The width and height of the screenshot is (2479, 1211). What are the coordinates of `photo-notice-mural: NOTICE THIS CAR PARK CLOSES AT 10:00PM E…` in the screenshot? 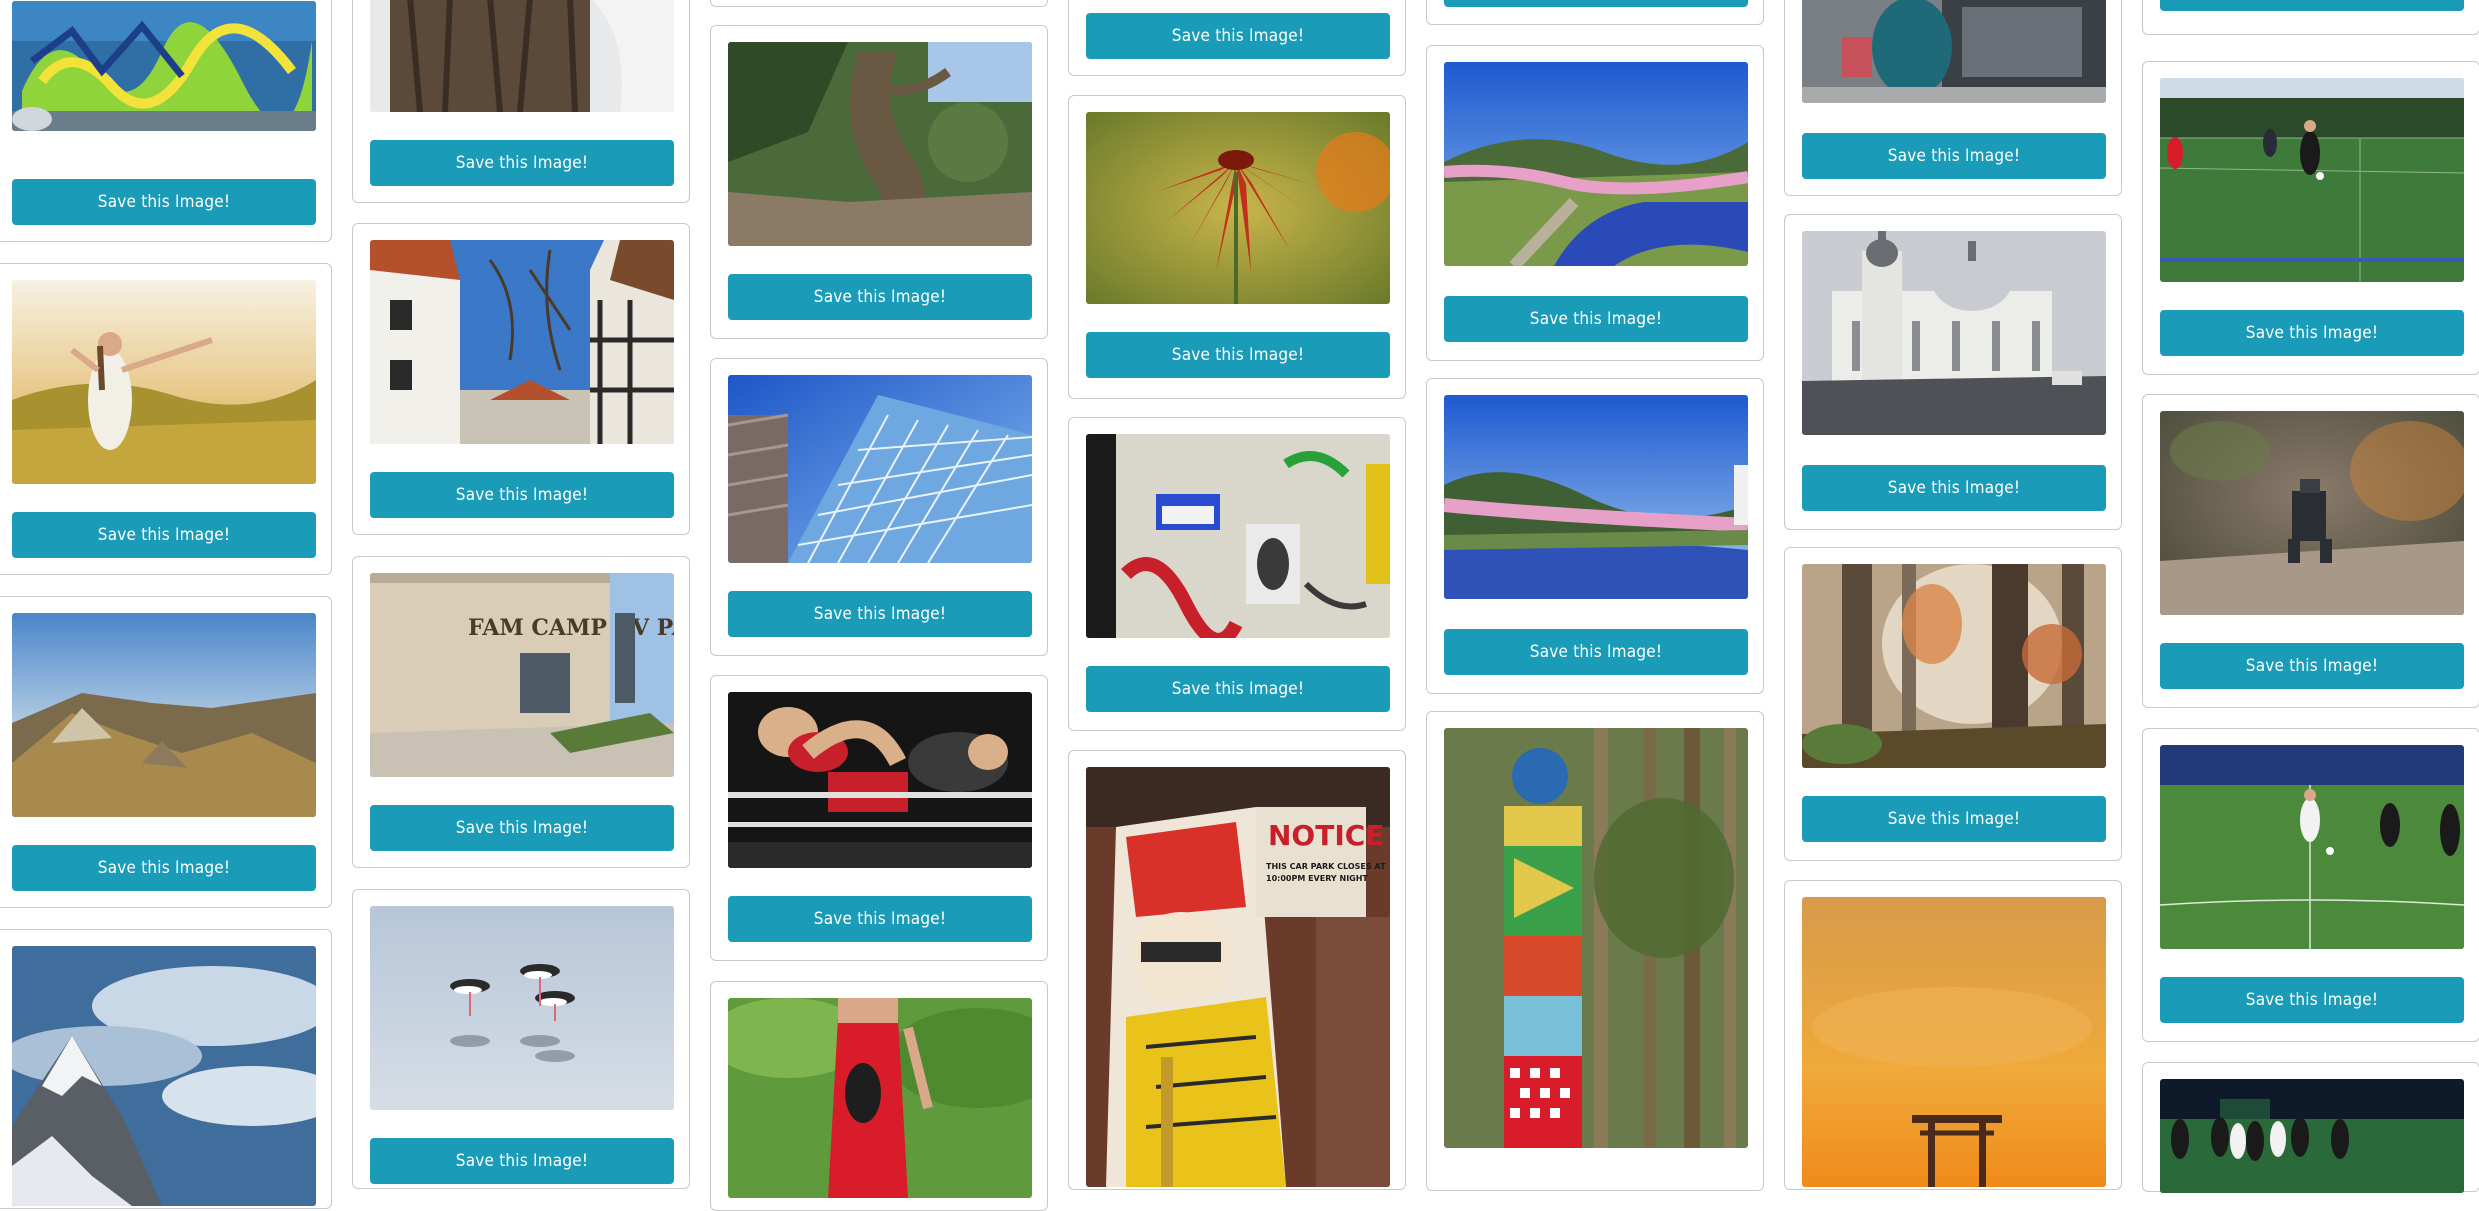 It's located at (1238, 977).